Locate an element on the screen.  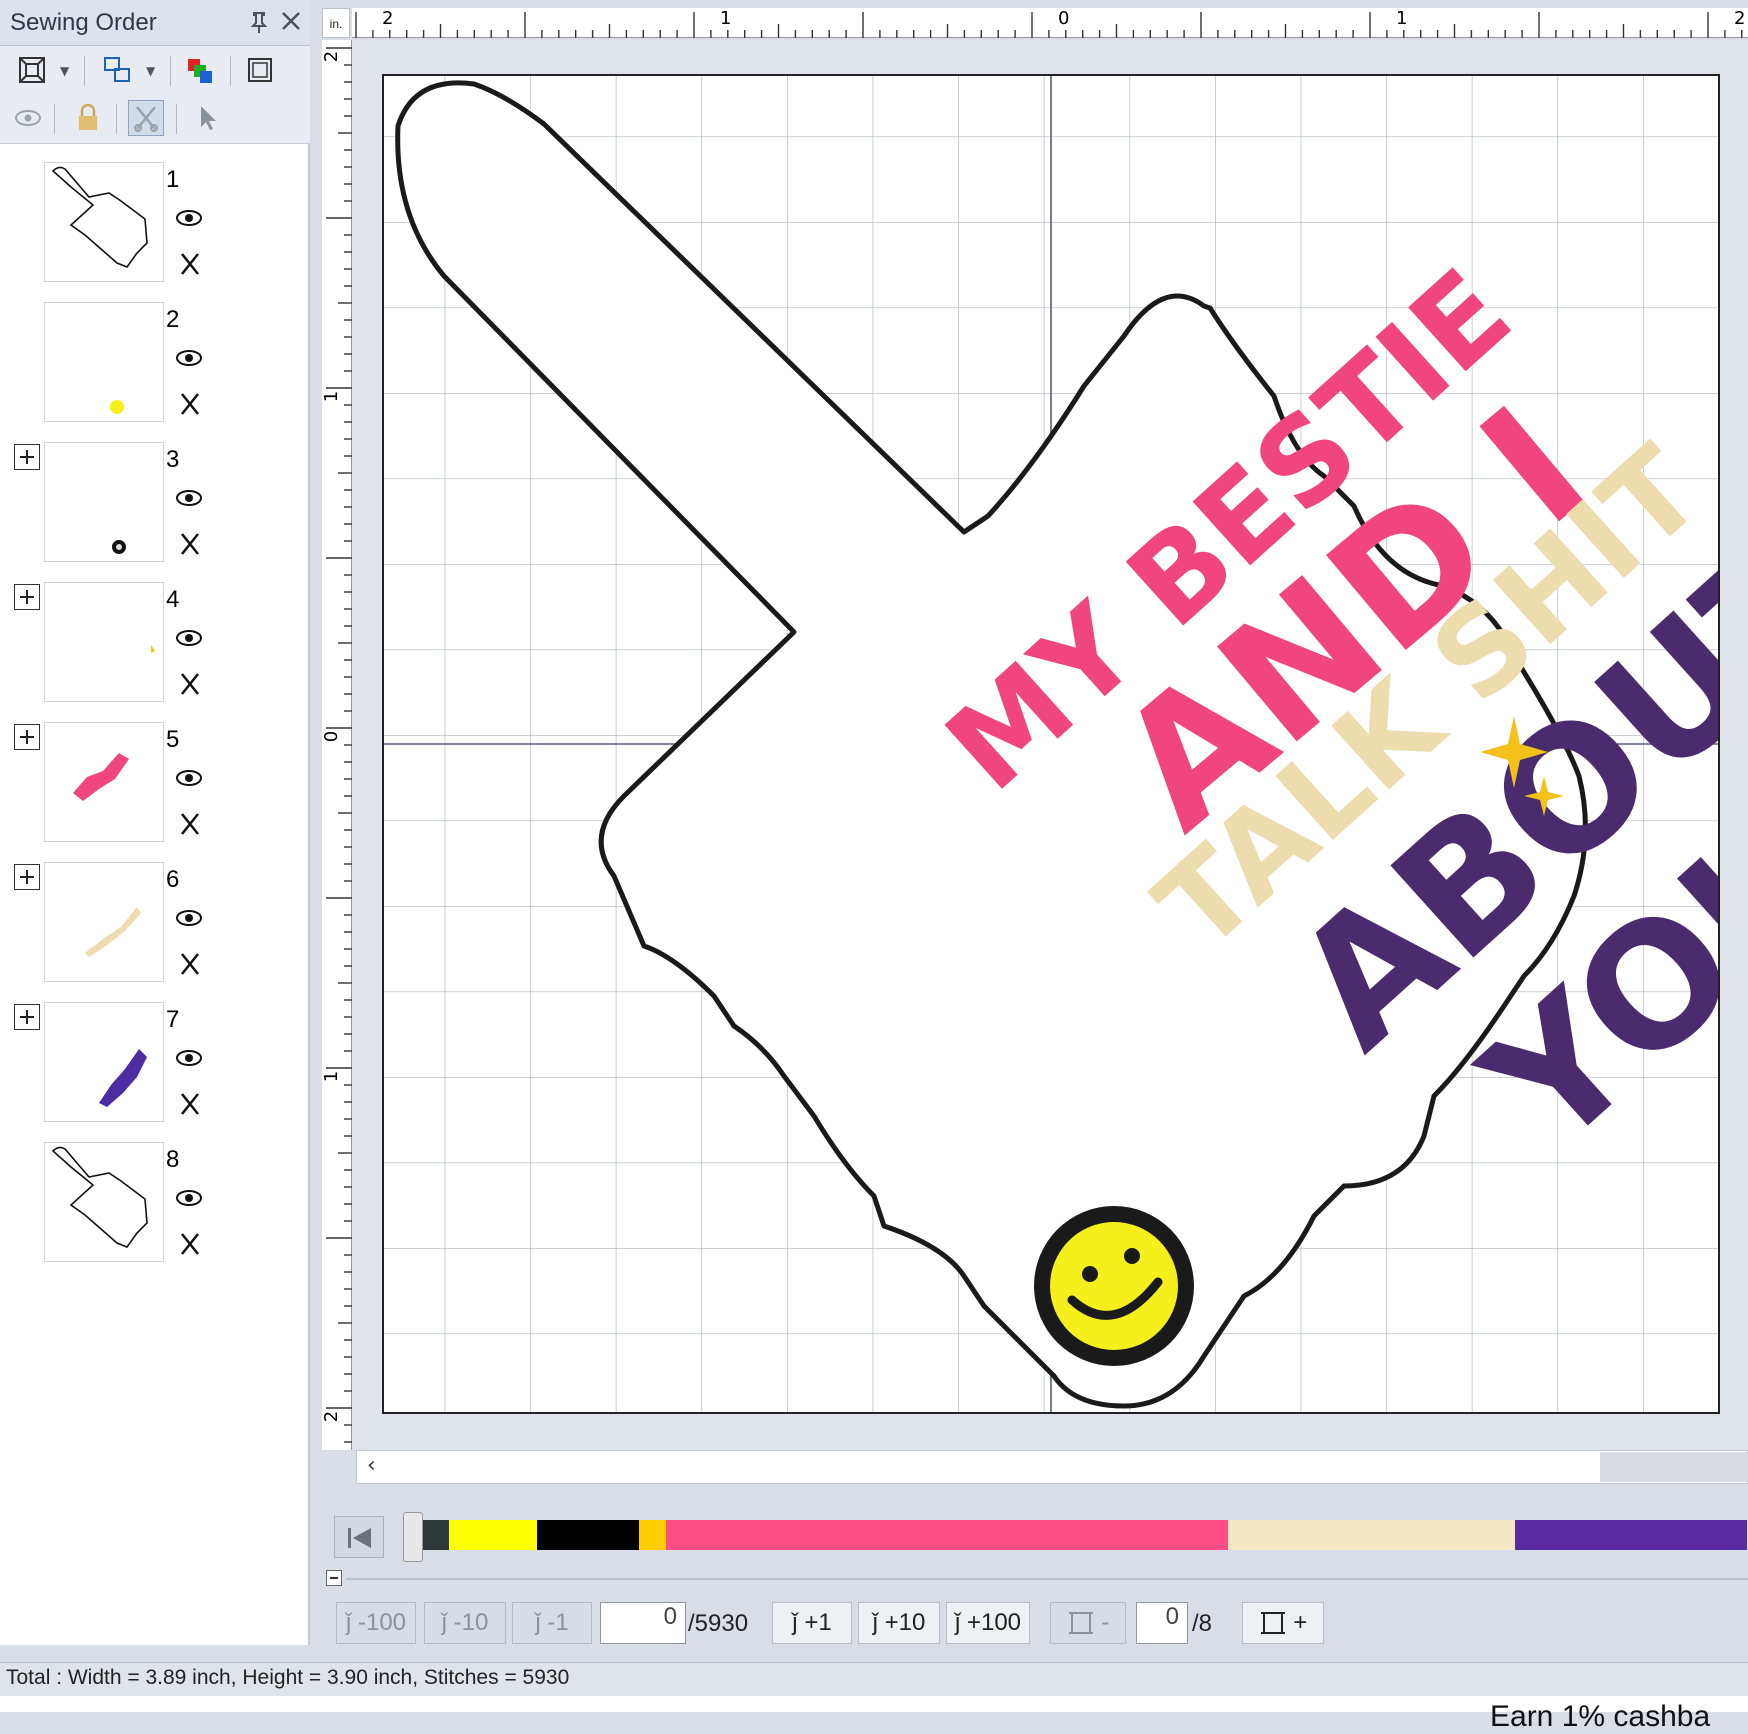
sequence-number: 6 is located at coordinates (173, 879).